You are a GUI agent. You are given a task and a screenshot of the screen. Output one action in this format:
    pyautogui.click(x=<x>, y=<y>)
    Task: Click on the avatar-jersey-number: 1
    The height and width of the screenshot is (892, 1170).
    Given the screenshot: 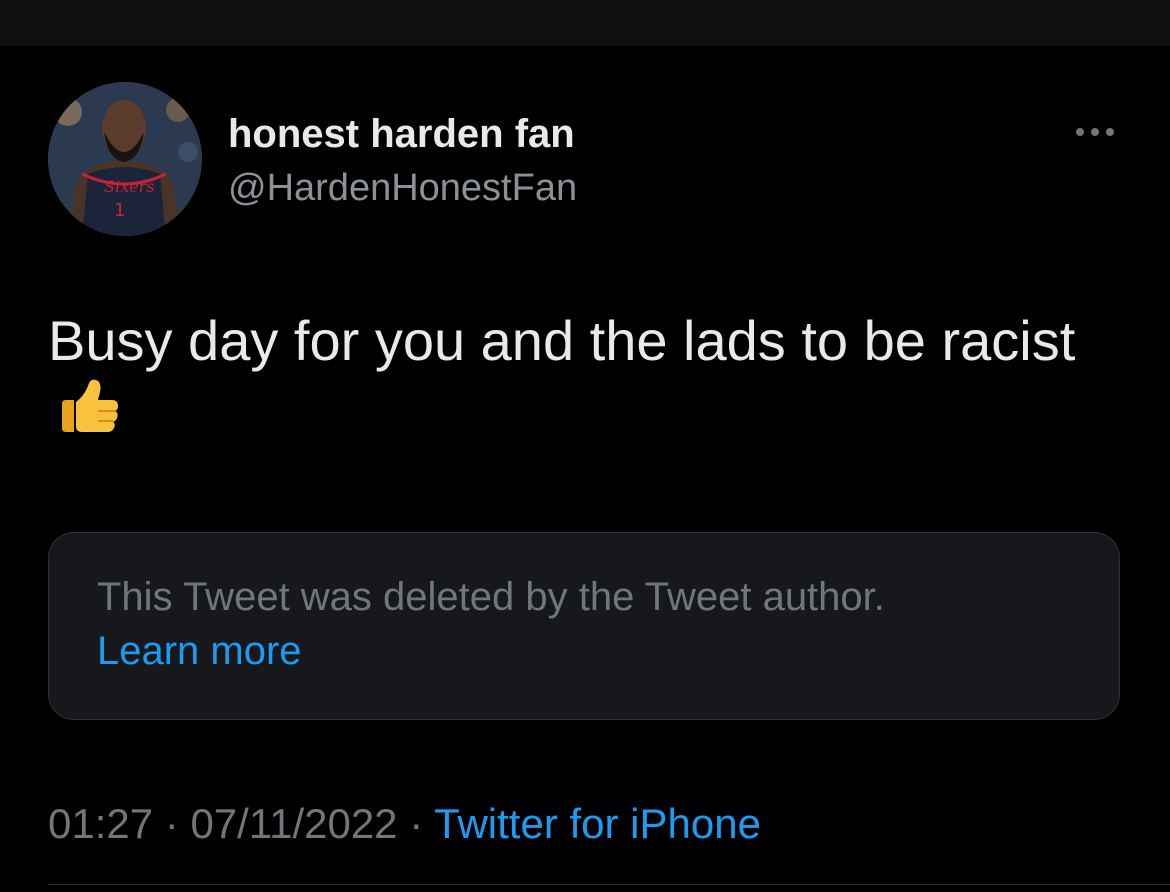 What is the action you would take?
    pyautogui.click(x=119, y=210)
    